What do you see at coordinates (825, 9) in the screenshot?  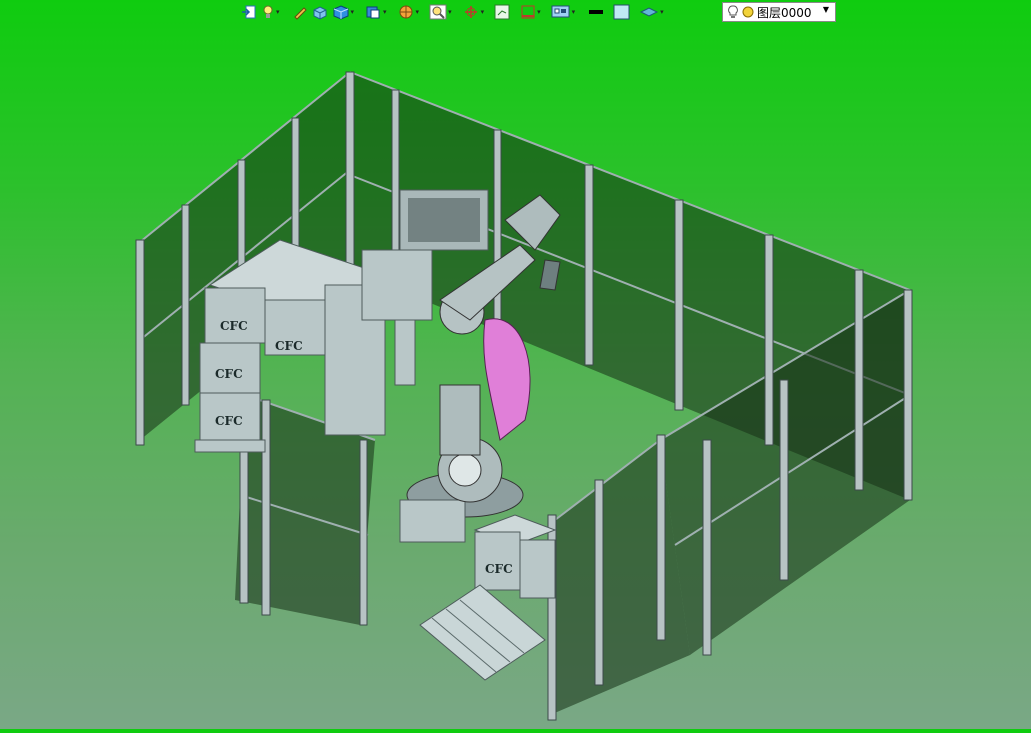 I see `chevron-down-icon: ▼` at bounding box center [825, 9].